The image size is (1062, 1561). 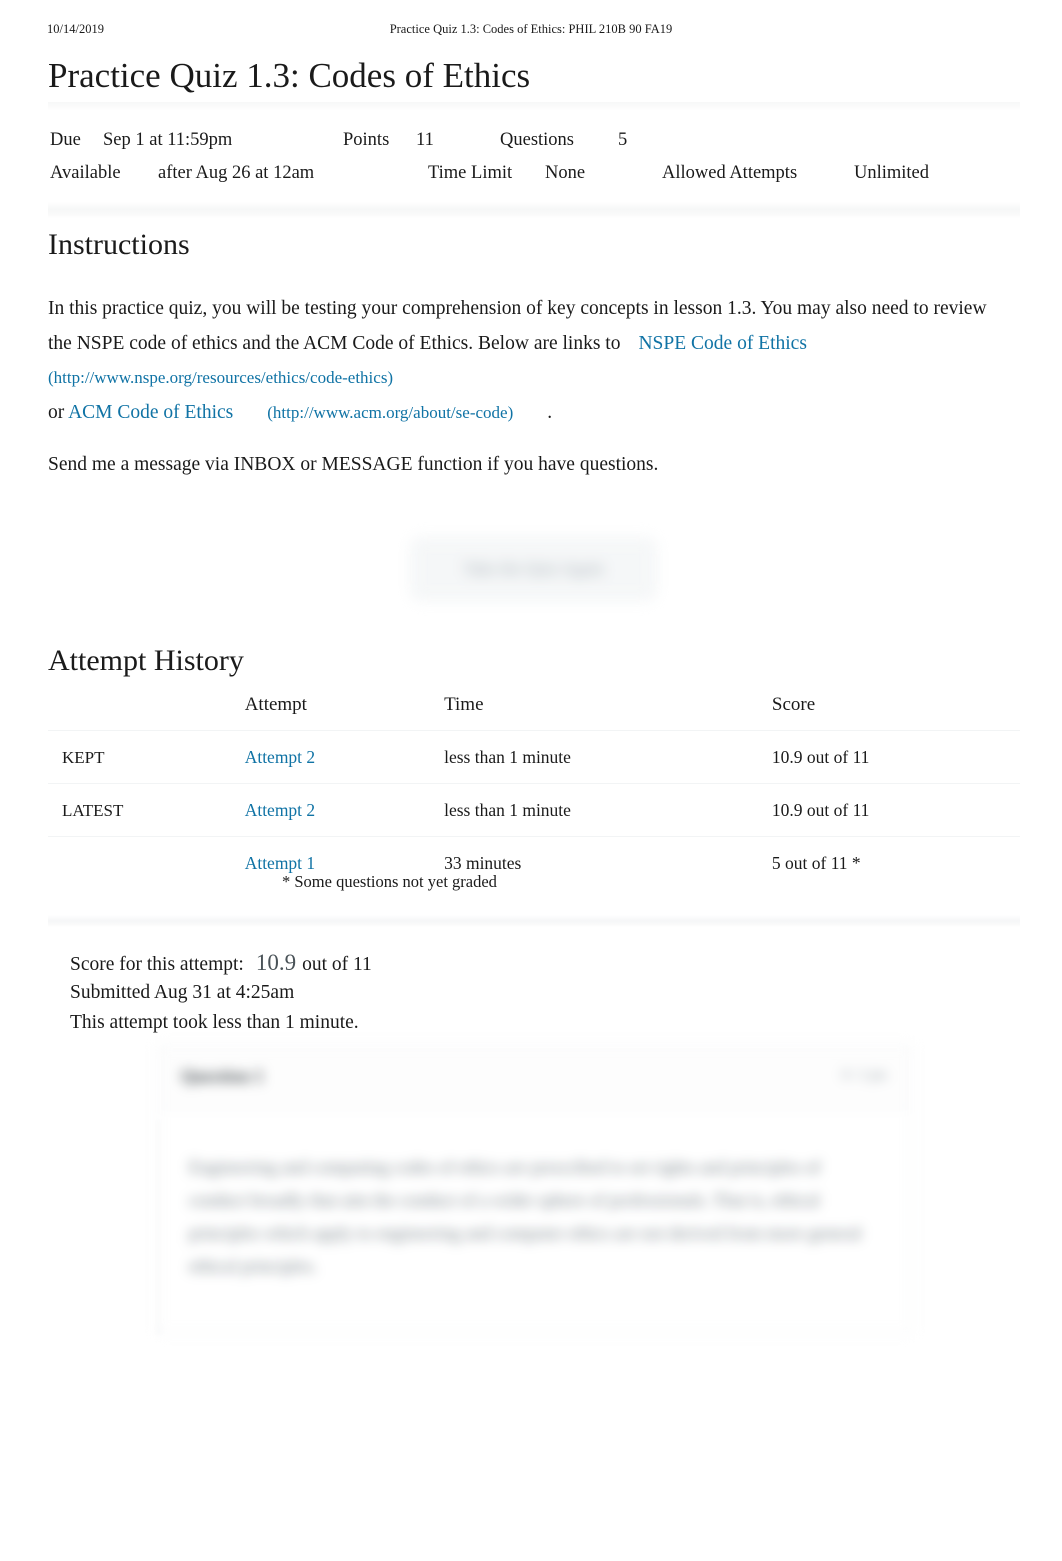 I want to click on nspe-code-of-ethics-link: NSPE Code of Ethics, so click(x=722, y=343).